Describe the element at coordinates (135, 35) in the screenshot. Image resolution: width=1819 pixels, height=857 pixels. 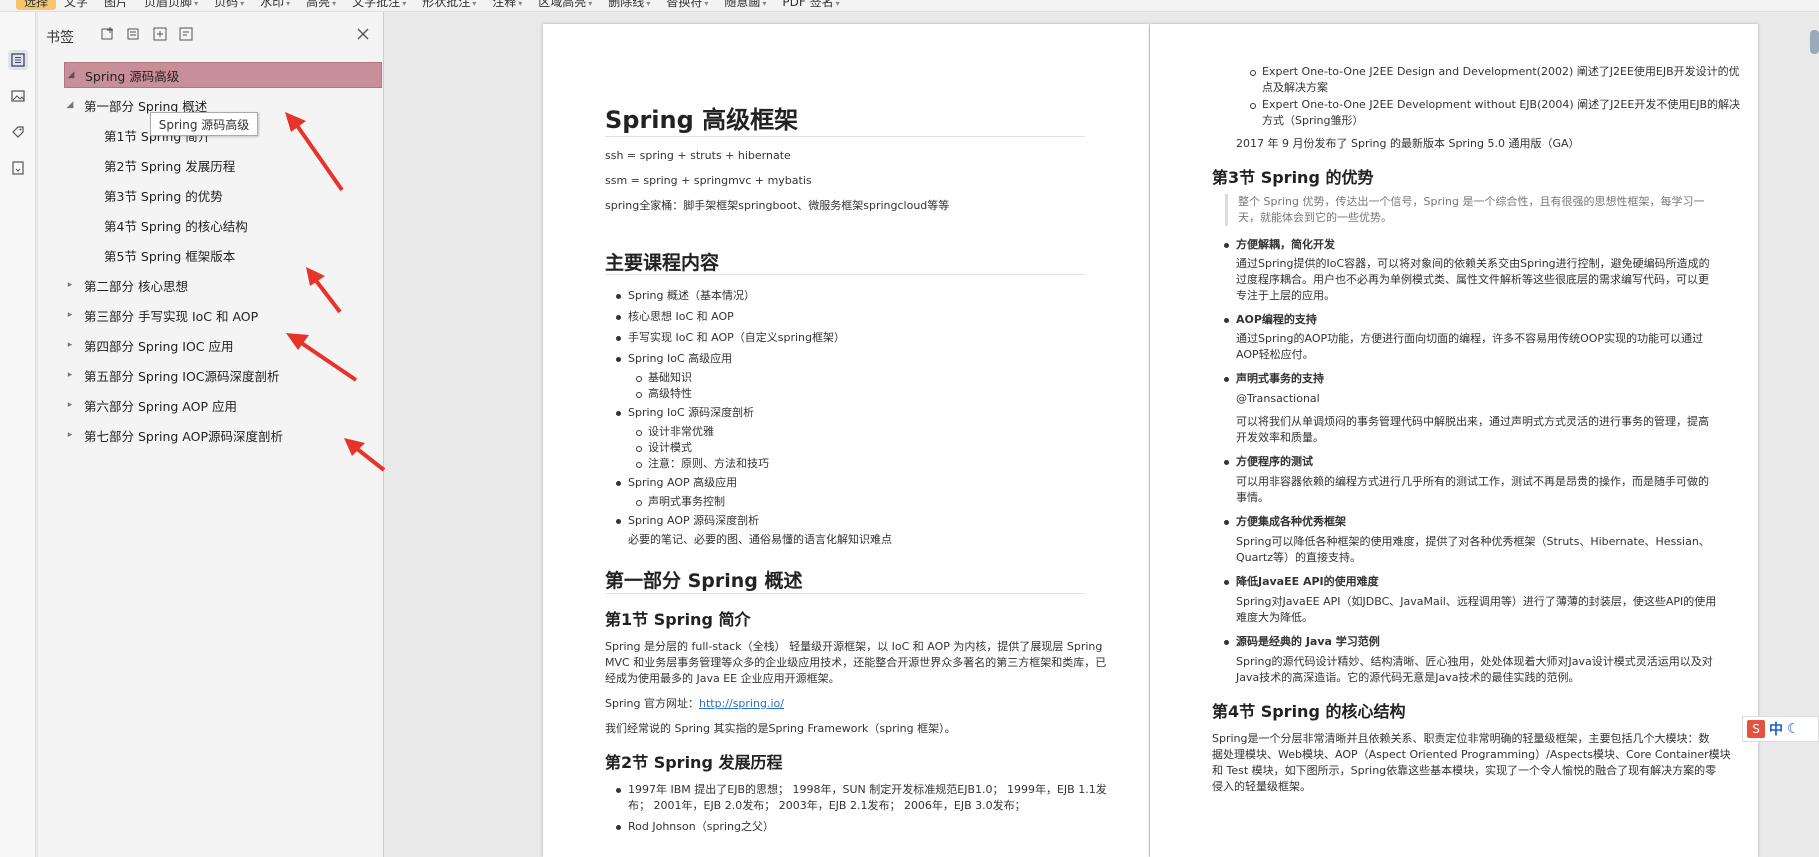
I see `expand-bookmarks-icon` at that location.